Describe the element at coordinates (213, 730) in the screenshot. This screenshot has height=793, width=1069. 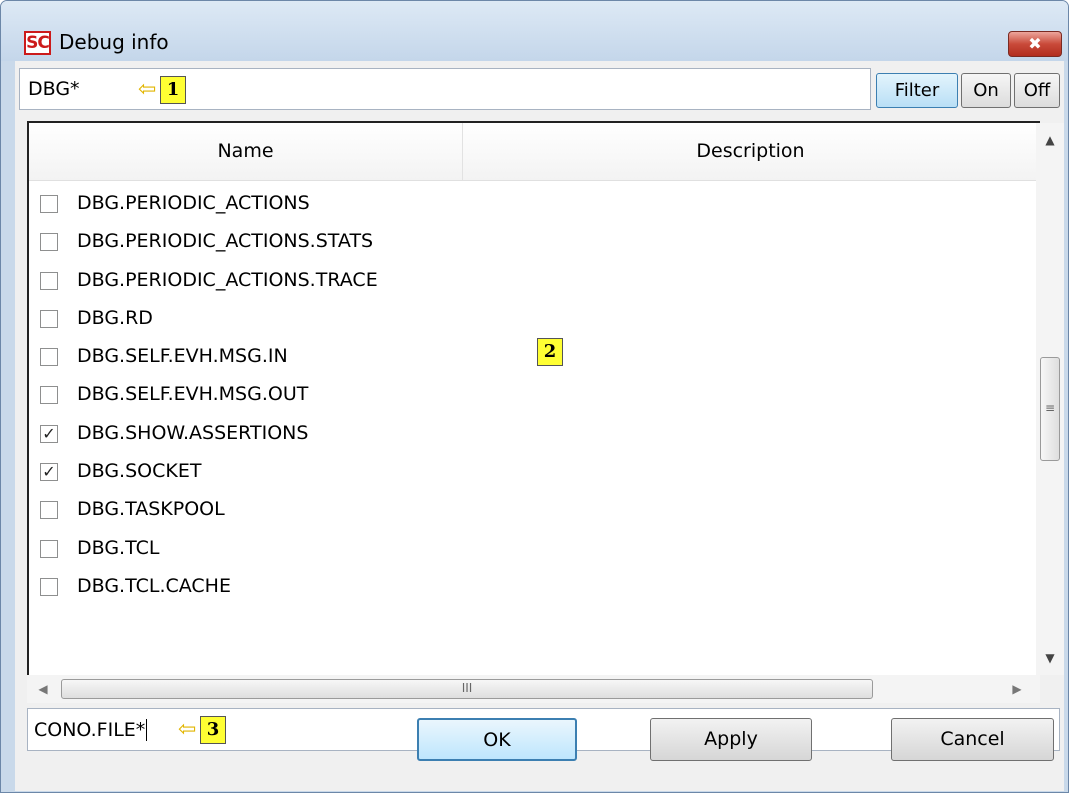
I see `callout-number: 3` at that location.